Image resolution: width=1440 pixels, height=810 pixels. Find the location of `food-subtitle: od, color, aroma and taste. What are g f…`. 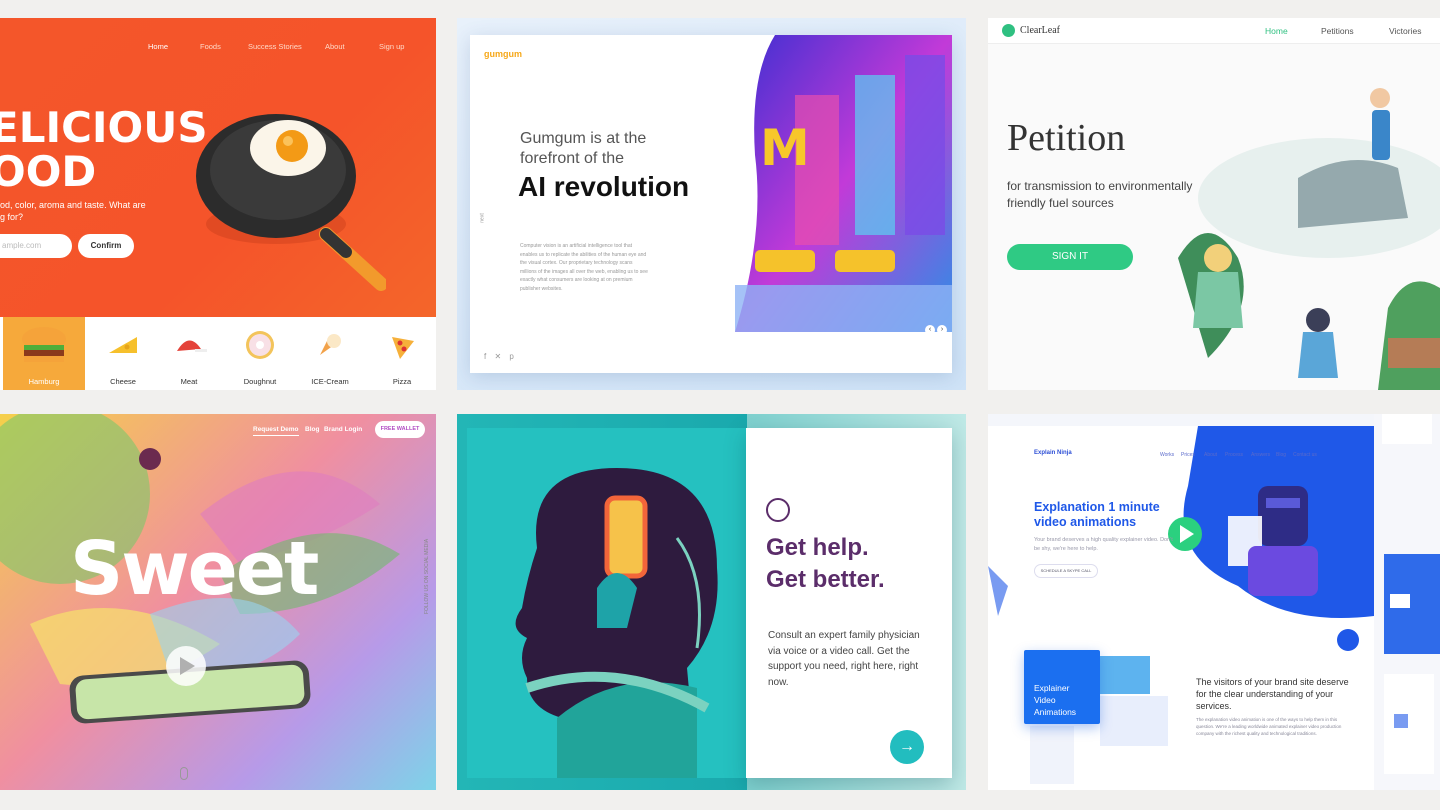

food-subtitle: od, color, aroma and taste. What are g f… is located at coordinates (80, 211).